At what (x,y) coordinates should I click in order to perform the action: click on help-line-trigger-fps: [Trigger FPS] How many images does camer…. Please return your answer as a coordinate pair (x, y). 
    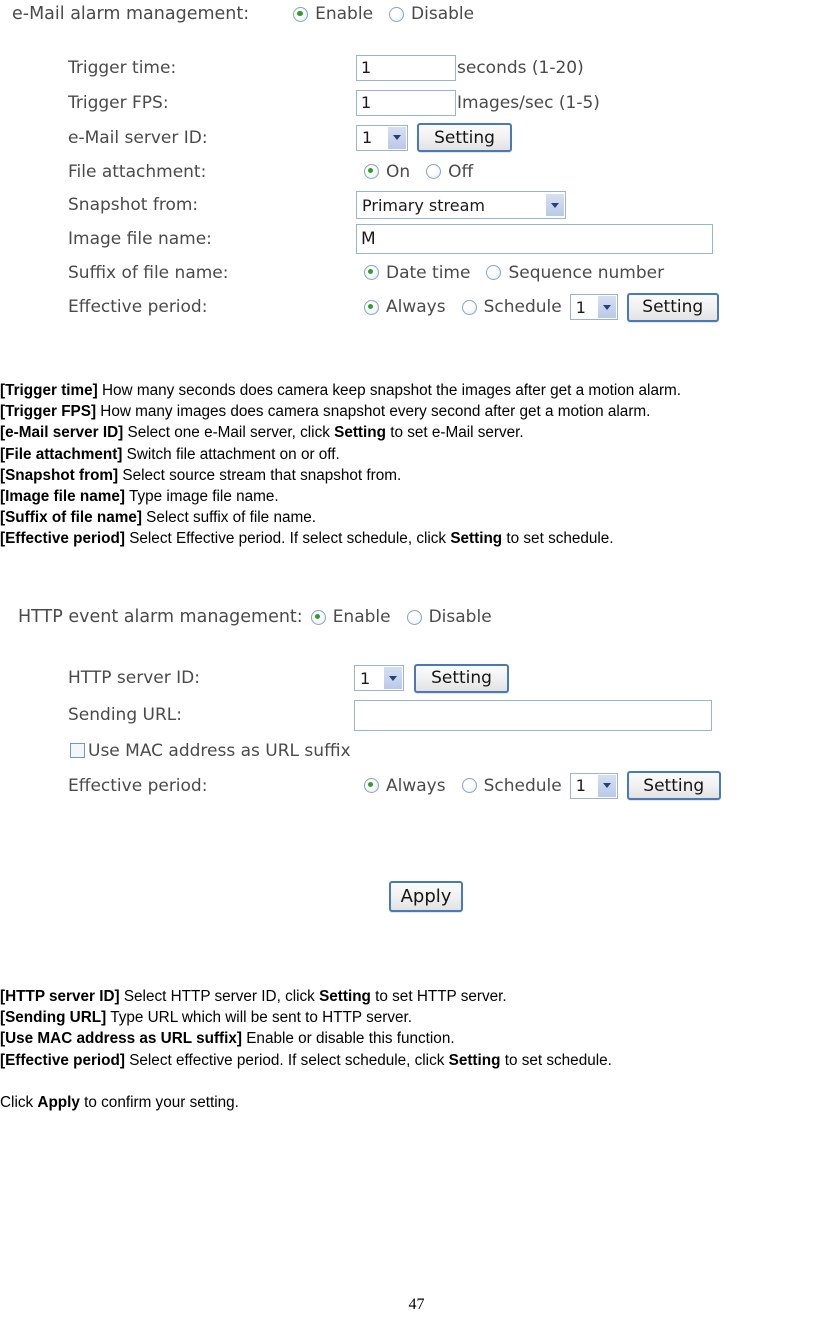
    Looking at the image, I should click on (416, 411).